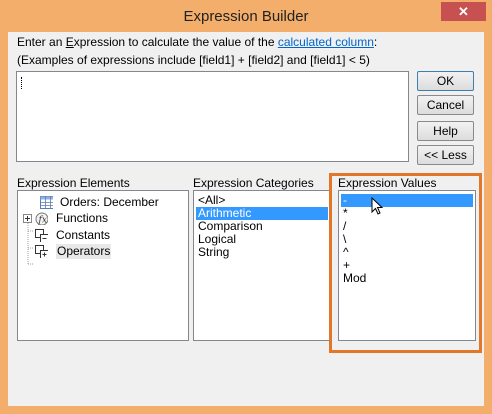 This screenshot has width=492, height=414. I want to click on tree-item-label: Constants, so click(83, 235).